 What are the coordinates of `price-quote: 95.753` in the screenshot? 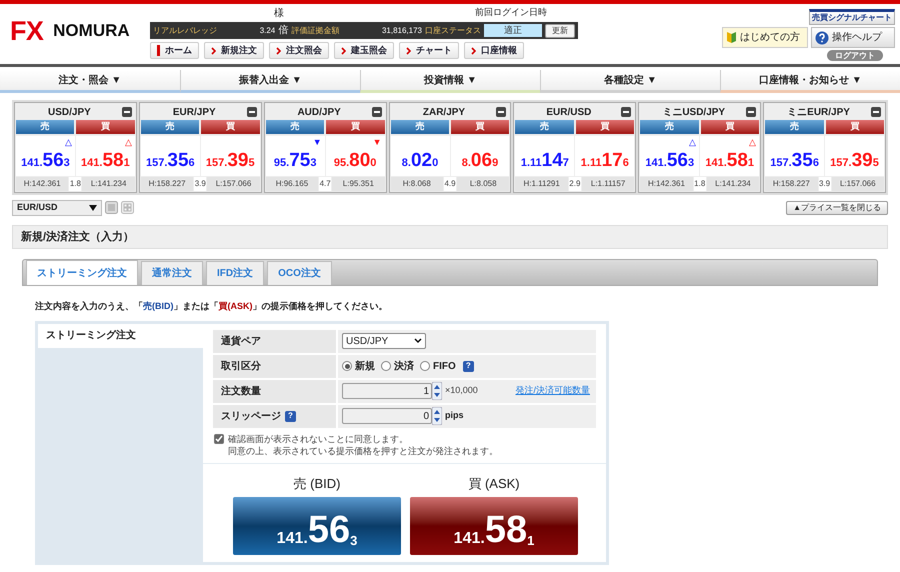 It's located at (295, 160).